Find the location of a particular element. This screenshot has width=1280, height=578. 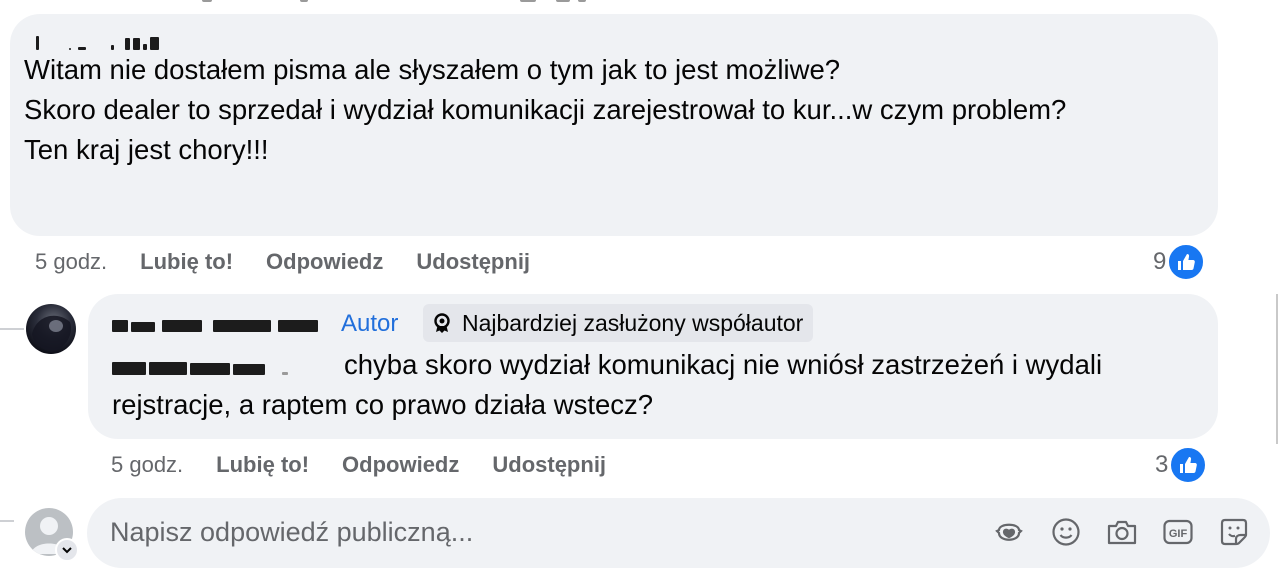

avatar-sticker-icon is located at coordinates (1009, 532).